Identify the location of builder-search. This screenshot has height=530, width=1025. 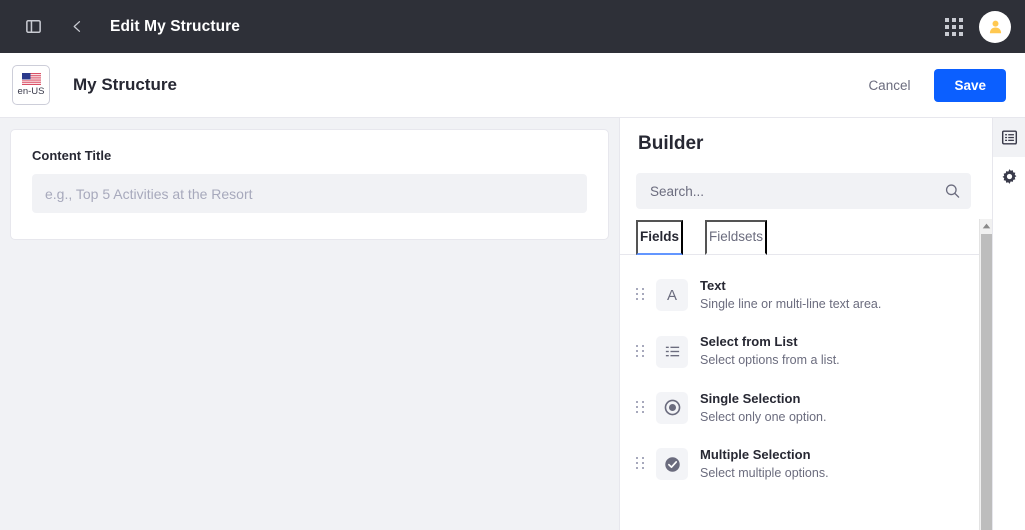
(803, 191).